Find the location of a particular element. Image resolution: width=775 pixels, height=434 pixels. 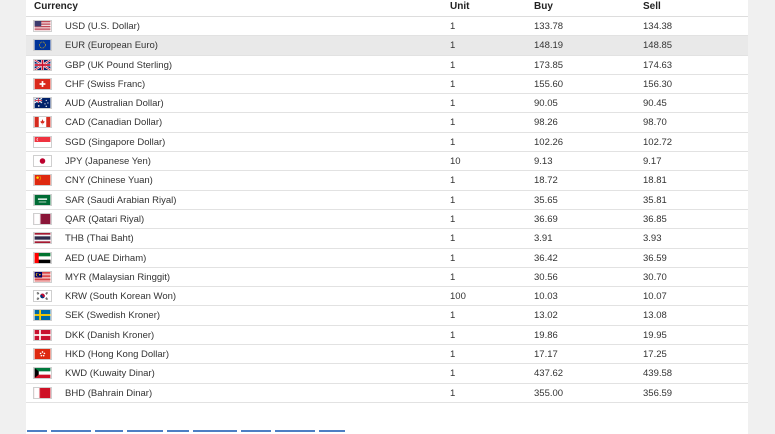

sell-rate: 156.30 is located at coordinates (658, 84).